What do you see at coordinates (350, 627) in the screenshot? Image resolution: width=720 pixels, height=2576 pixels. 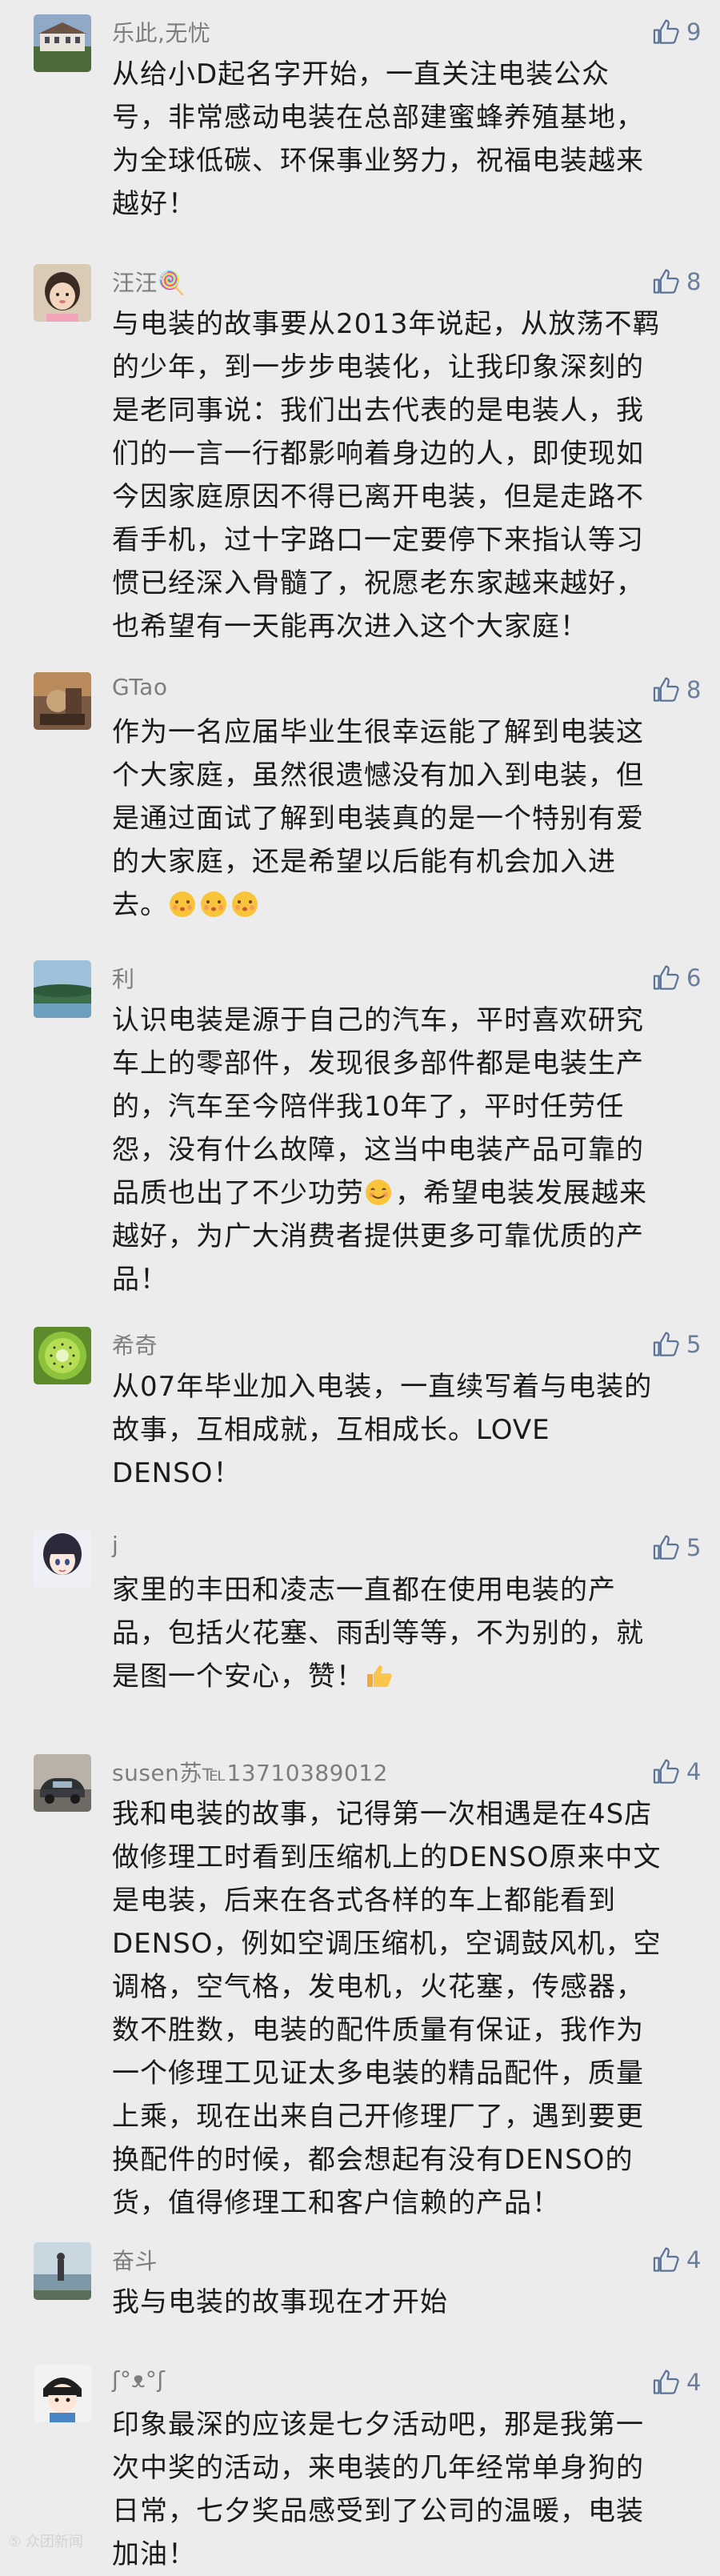 I see `comment-line: 也希望有一天能再次进入这个大家庭！` at bounding box center [350, 627].